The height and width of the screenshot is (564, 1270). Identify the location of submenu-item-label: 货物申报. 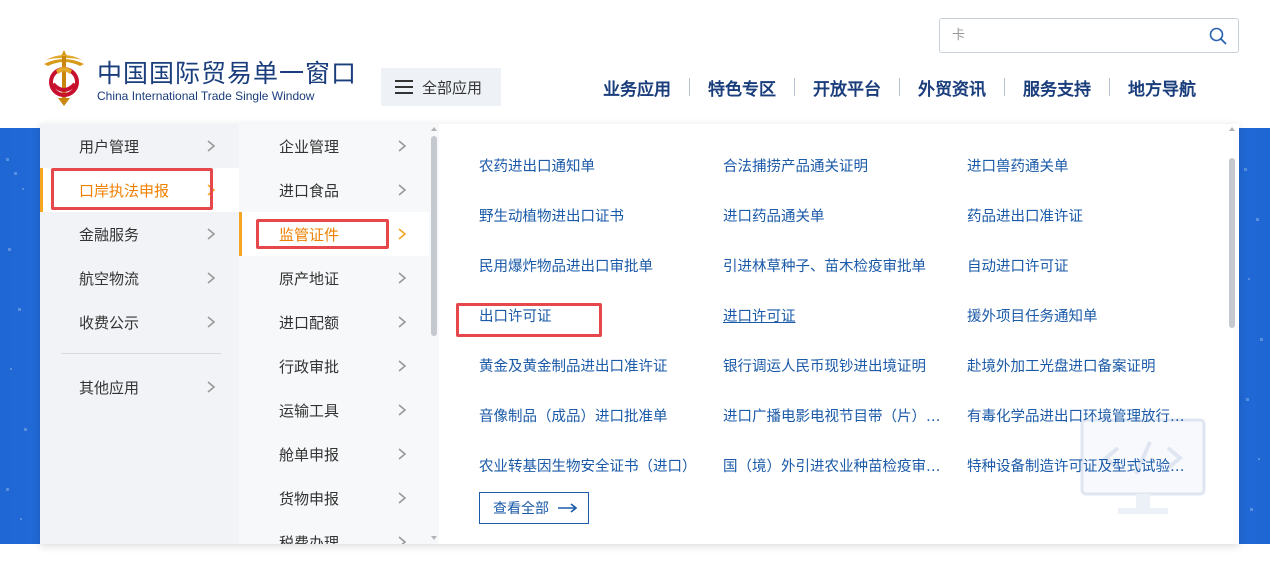
(309, 499).